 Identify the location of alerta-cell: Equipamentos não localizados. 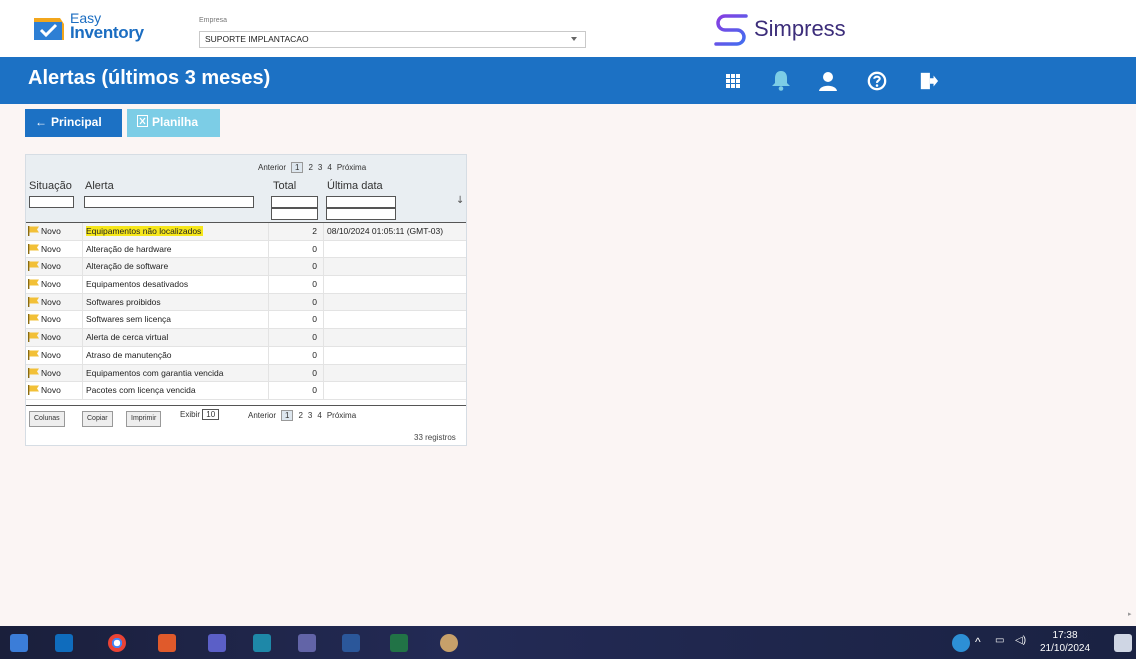
(175, 231).